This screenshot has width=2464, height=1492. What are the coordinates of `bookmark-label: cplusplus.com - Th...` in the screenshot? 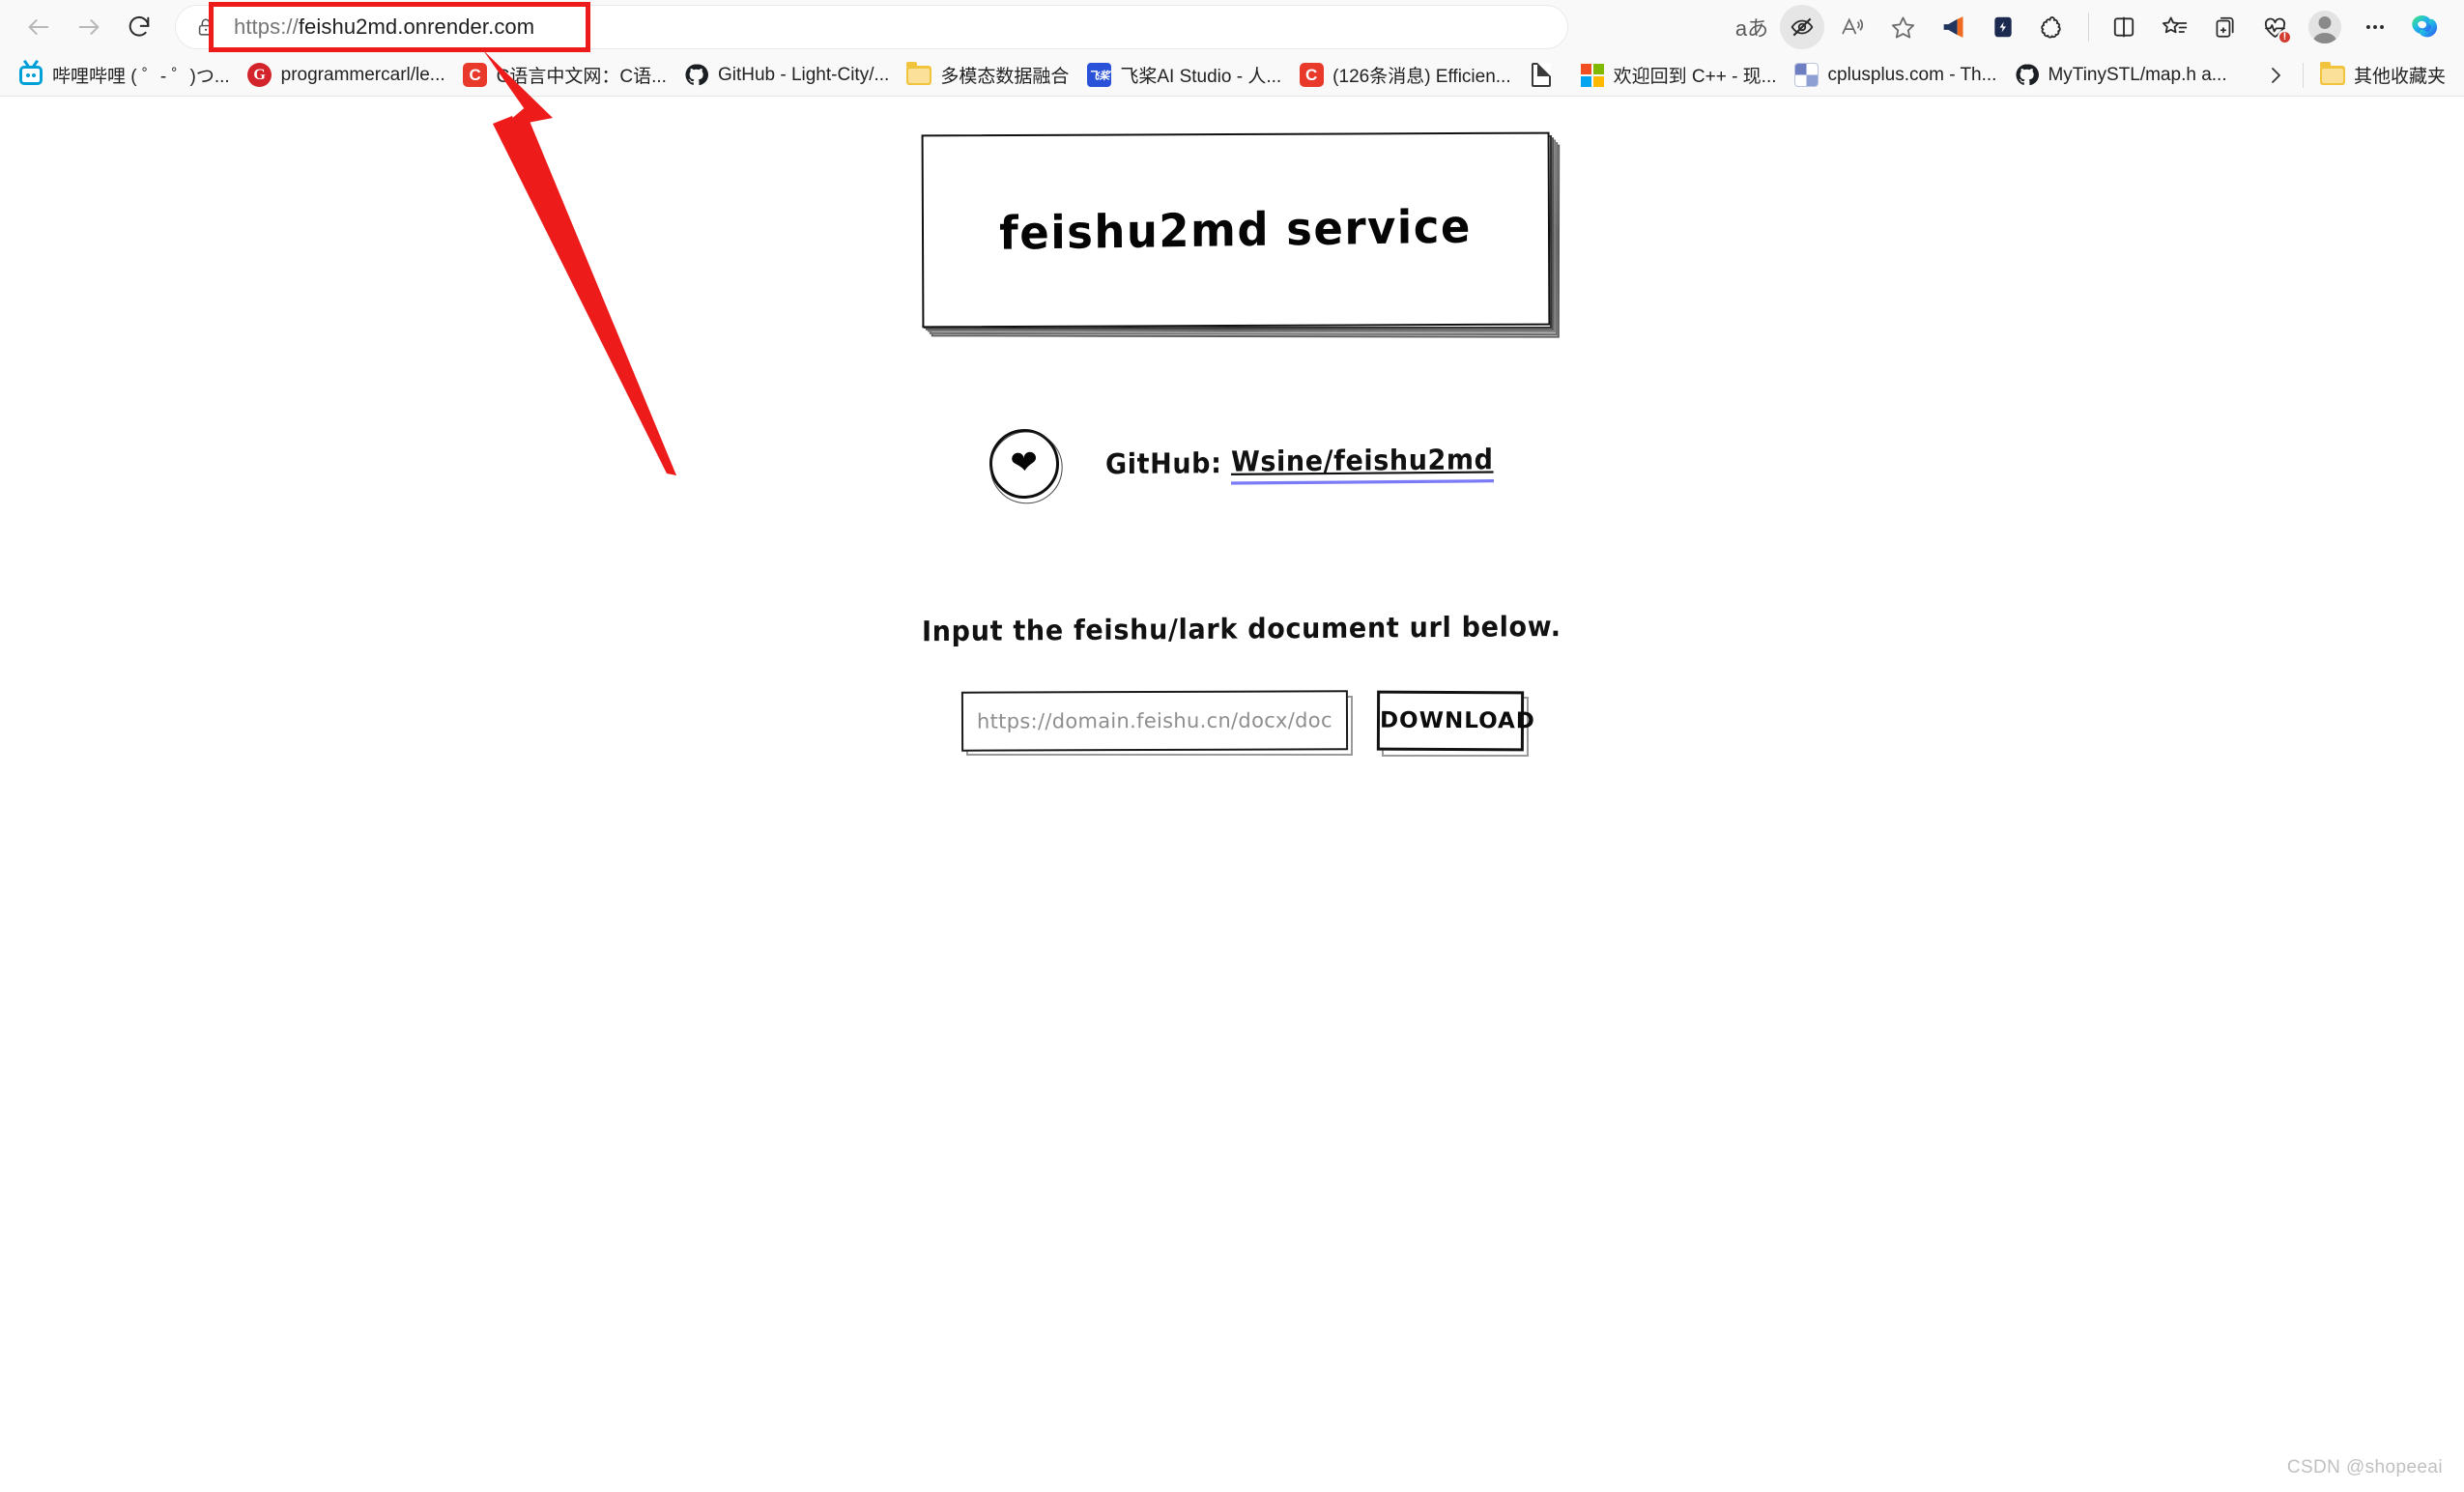 It's located at (1912, 74).